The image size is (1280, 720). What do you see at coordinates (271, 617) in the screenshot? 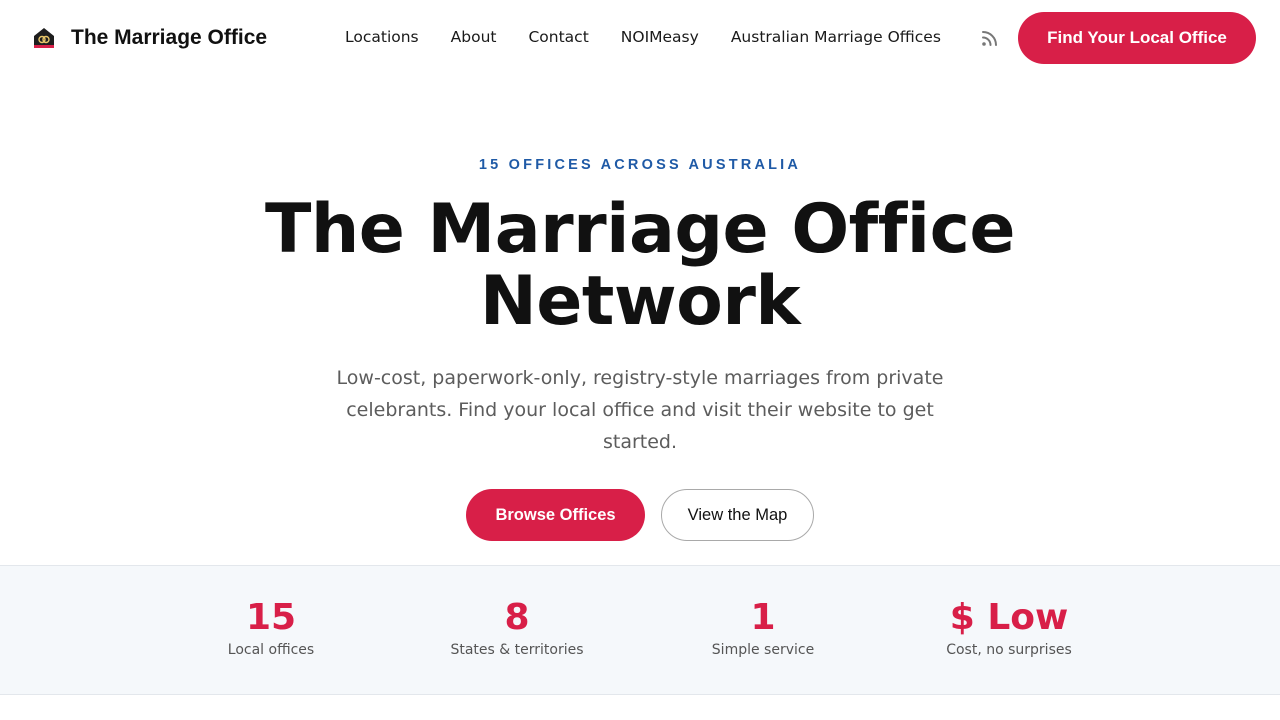
I see `stat-value: 15` at bounding box center [271, 617].